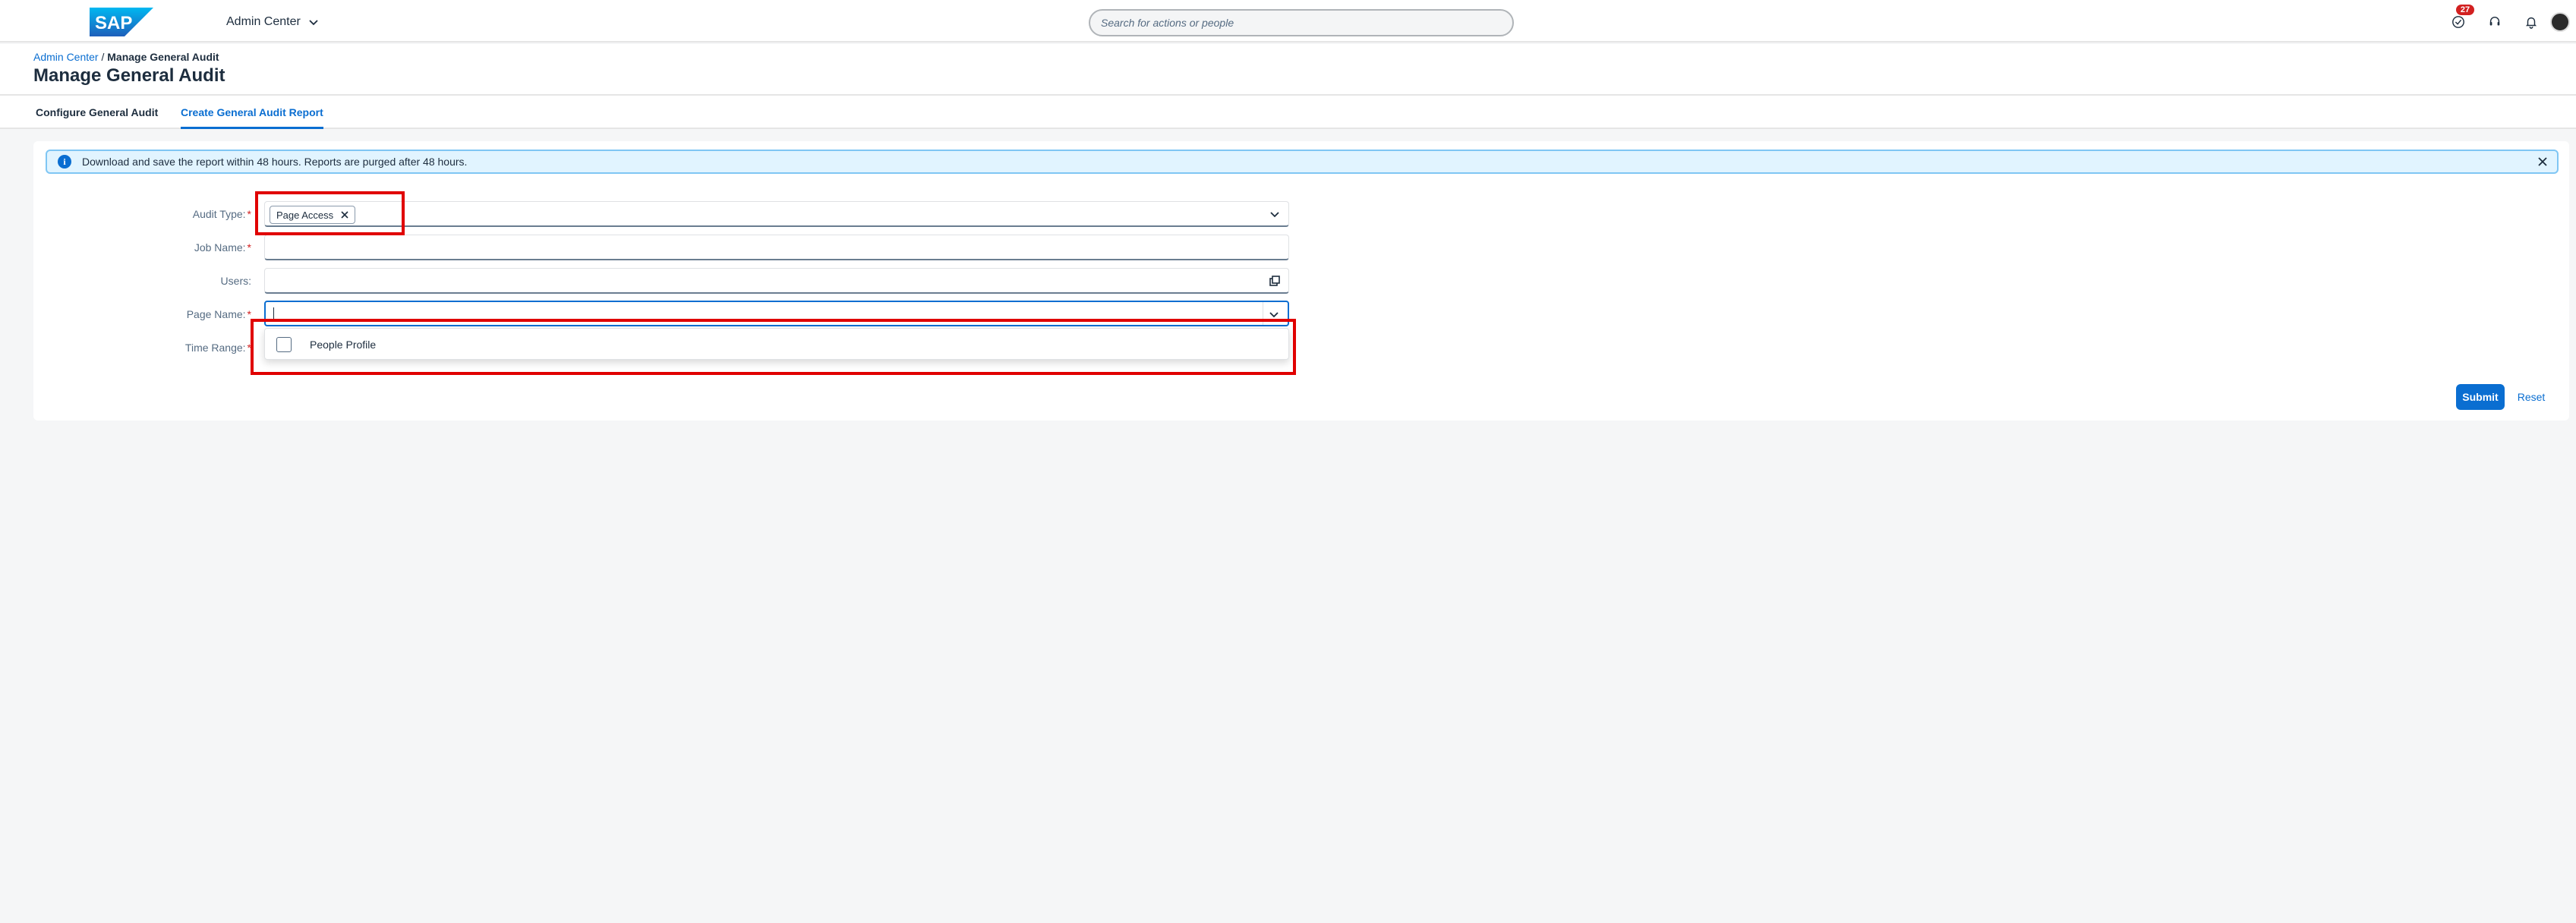 The image size is (2576, 923). I want to click on help-button, so click(2494, 22).